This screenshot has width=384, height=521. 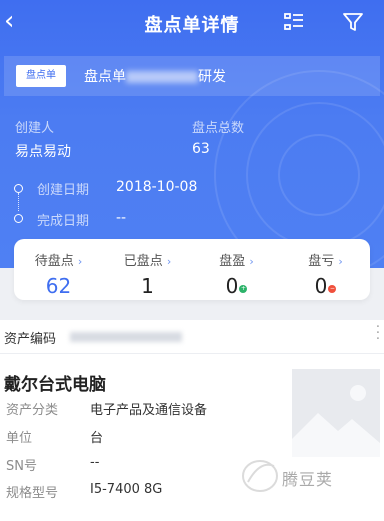 I want to click on field-label: SN号, so click(x=21, y=466).